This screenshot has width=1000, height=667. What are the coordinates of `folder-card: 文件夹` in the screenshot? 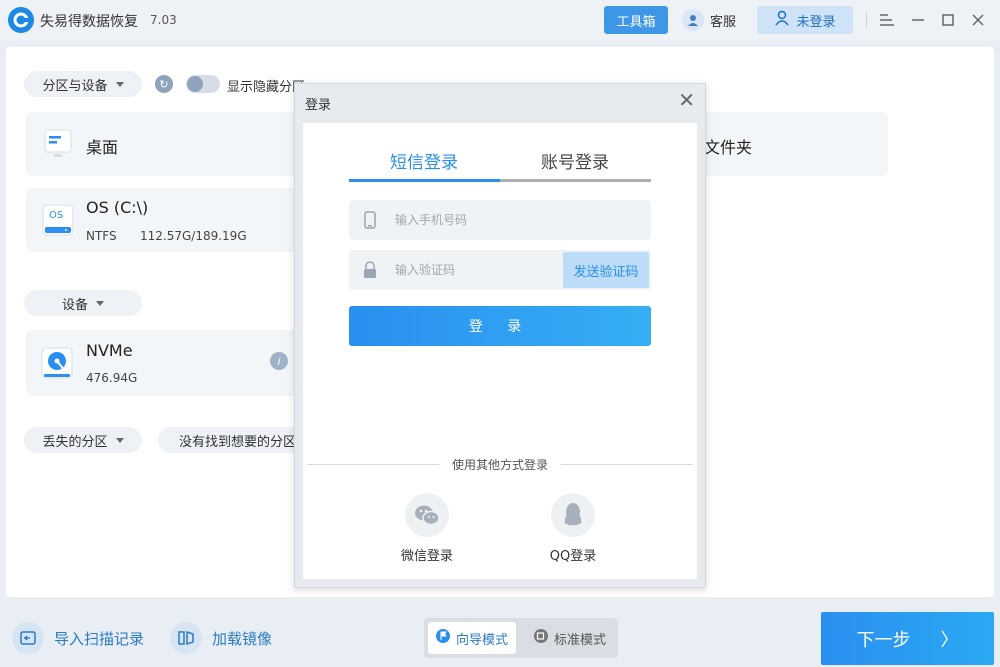 It's located at (794, 144).